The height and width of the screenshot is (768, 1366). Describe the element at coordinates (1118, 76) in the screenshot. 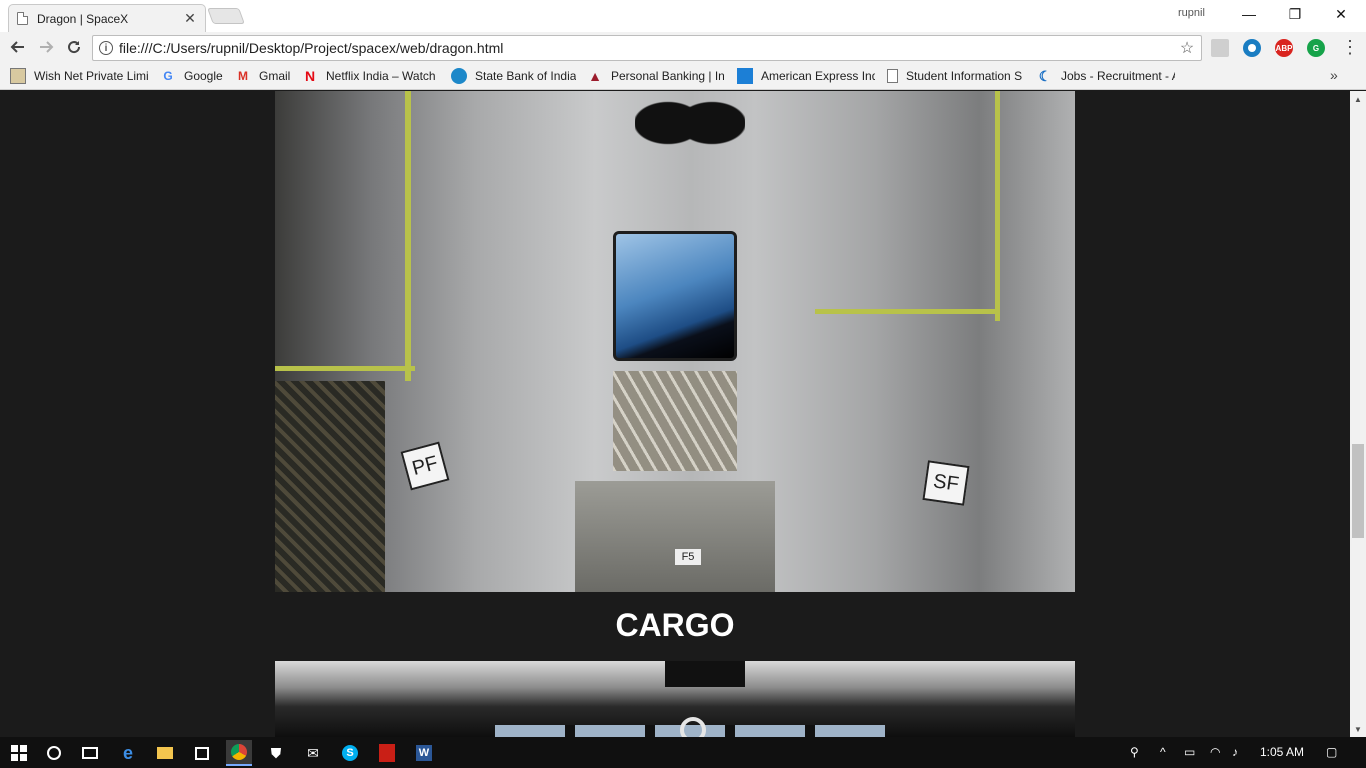

I see `bookmark-label: Jobs - Recruitment - A` at that location.